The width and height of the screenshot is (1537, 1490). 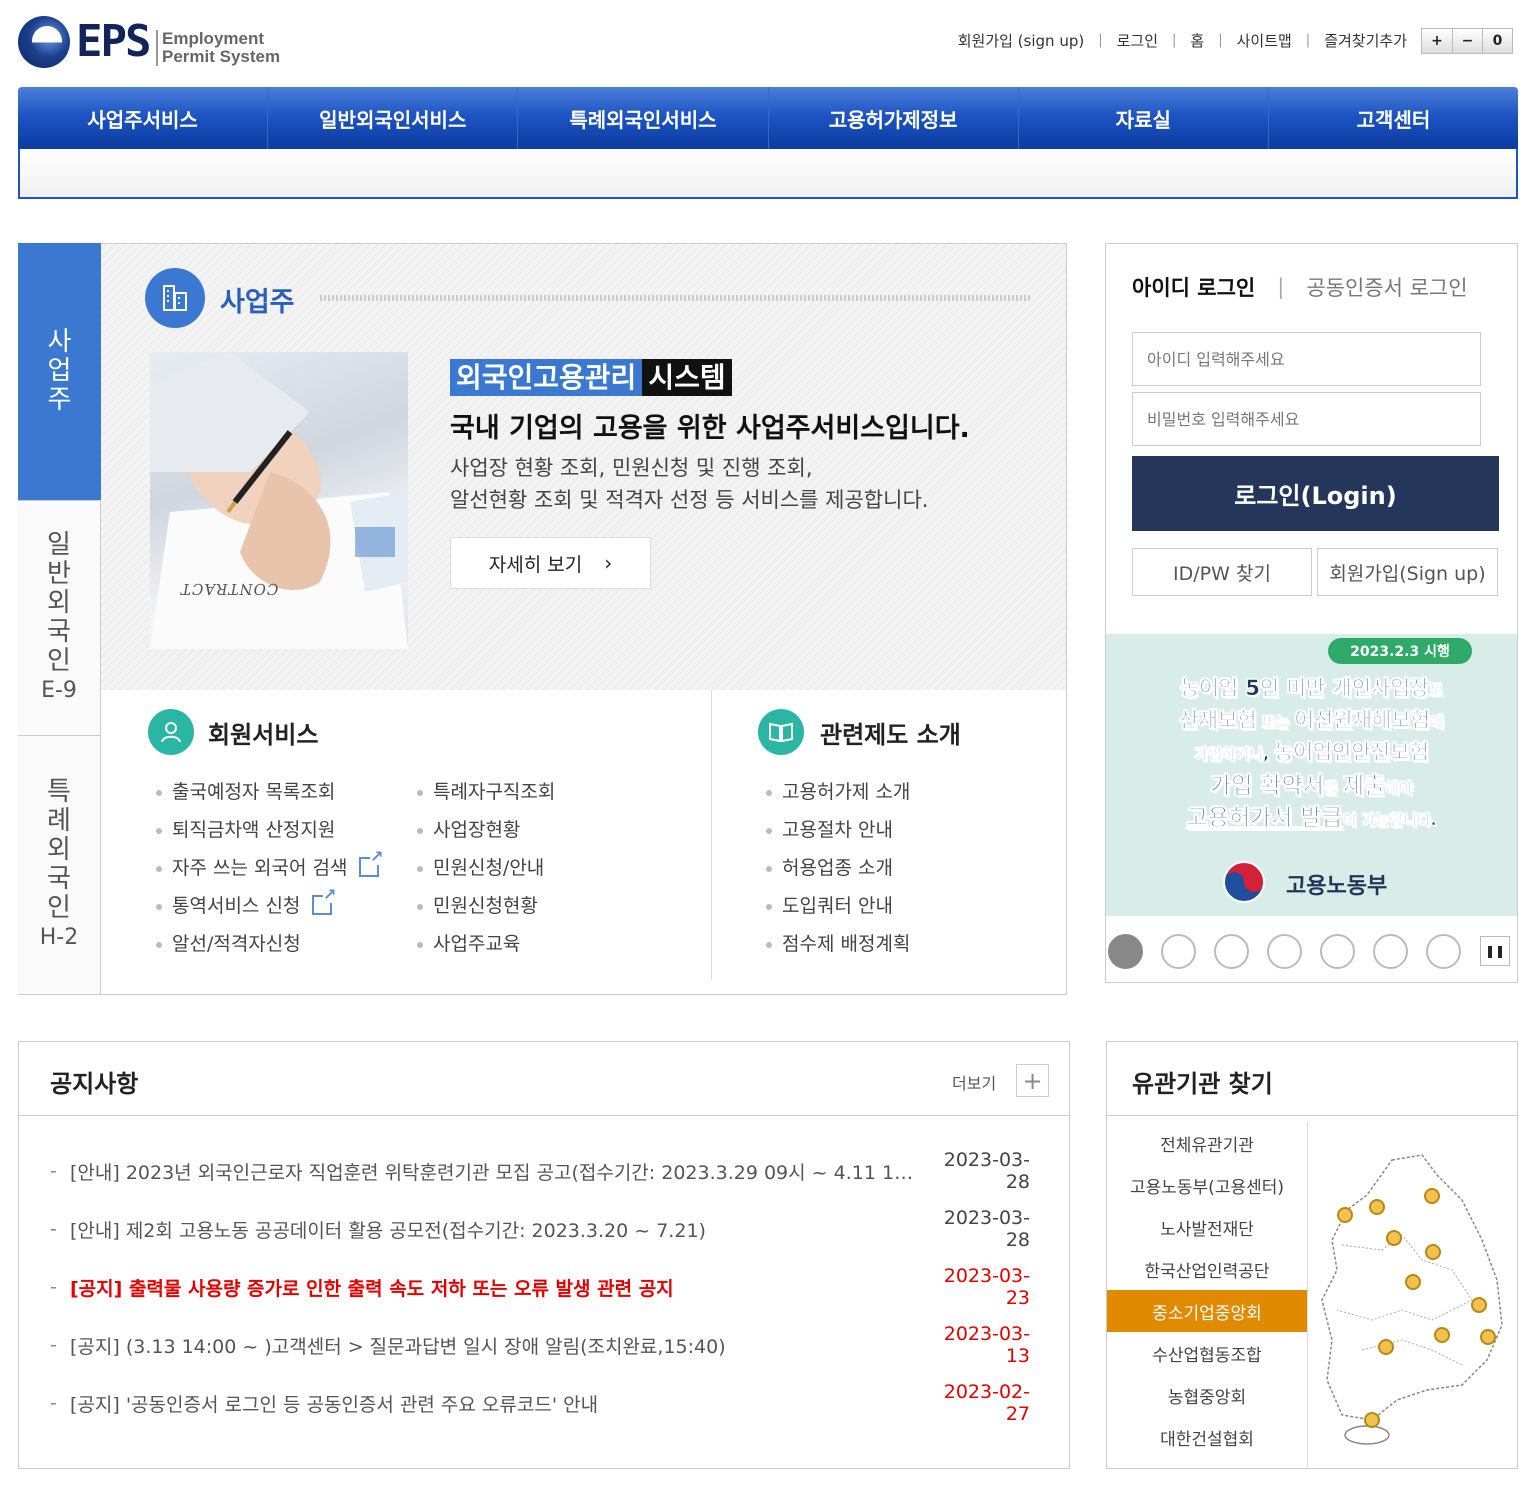 What do you see at coordinates (393, 118) in the screenshot?
I see `nav-general-foreigner: 일반외국인서비스` at bounding box center [393, 118].